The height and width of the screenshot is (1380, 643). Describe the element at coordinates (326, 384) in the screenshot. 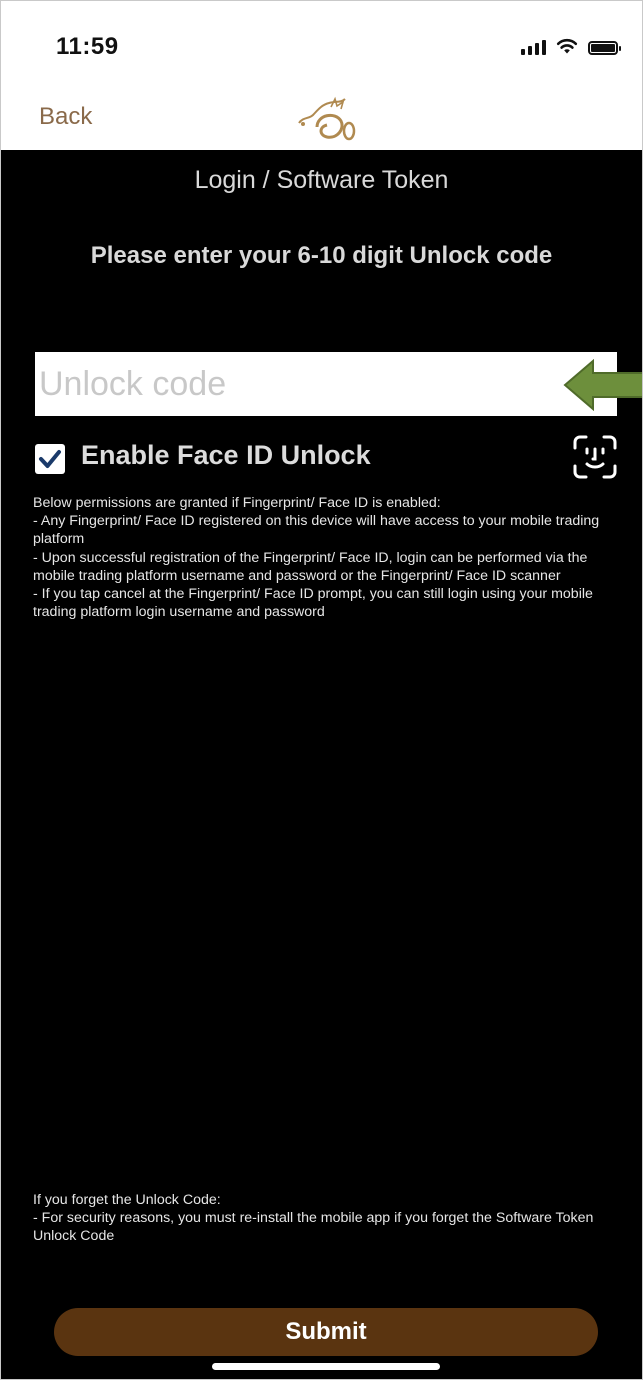

I see `unlock-code-input` at that location.